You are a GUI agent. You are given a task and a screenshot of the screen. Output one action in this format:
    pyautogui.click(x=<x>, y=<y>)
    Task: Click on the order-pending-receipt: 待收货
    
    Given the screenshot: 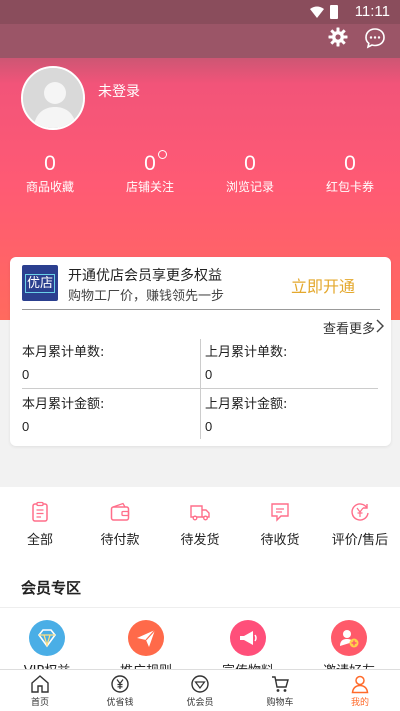 What is the action you would take?
    pyautogui.click(x=280, y=525)
    